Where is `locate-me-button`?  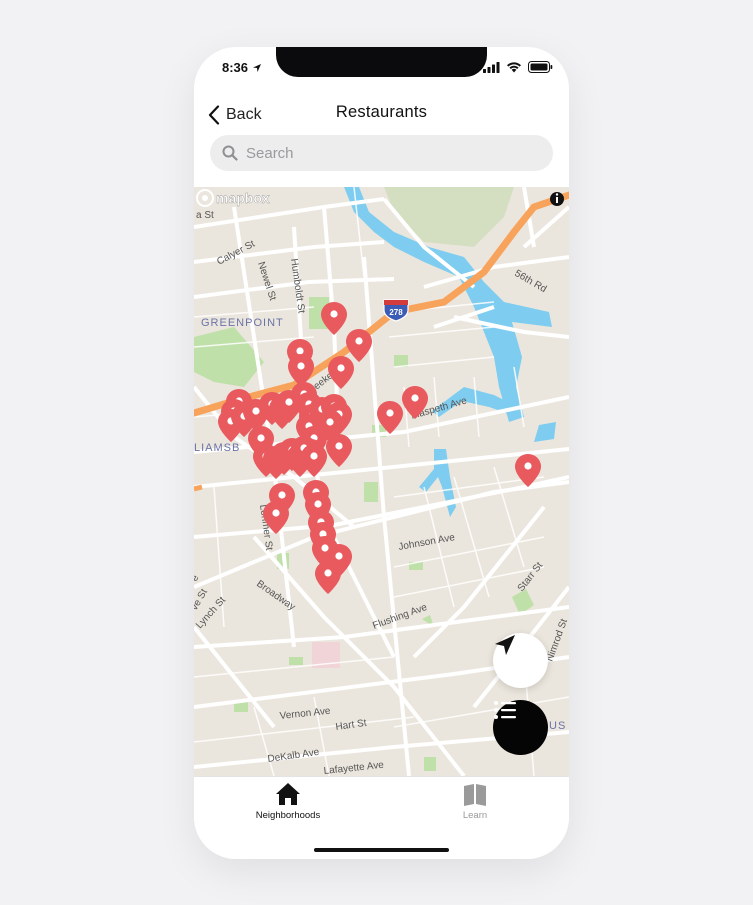
locate-me-button is located at coordinates (520, 660).